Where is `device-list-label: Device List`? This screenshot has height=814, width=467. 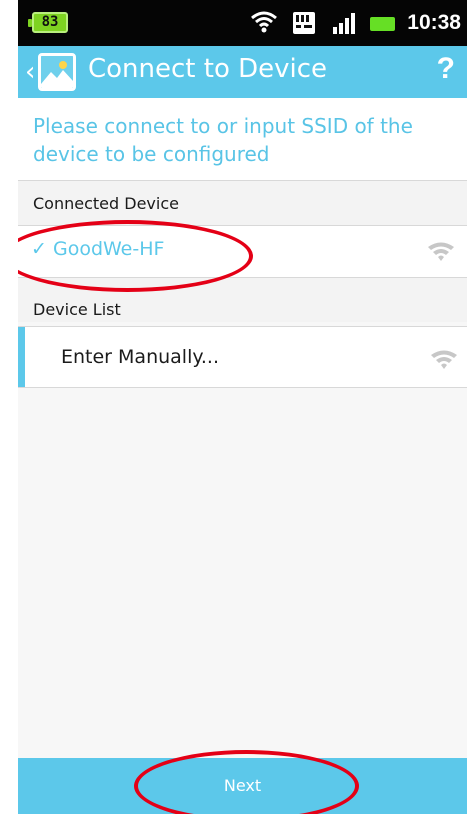
device-list-label: Device List is located at coordinates (77, 309).